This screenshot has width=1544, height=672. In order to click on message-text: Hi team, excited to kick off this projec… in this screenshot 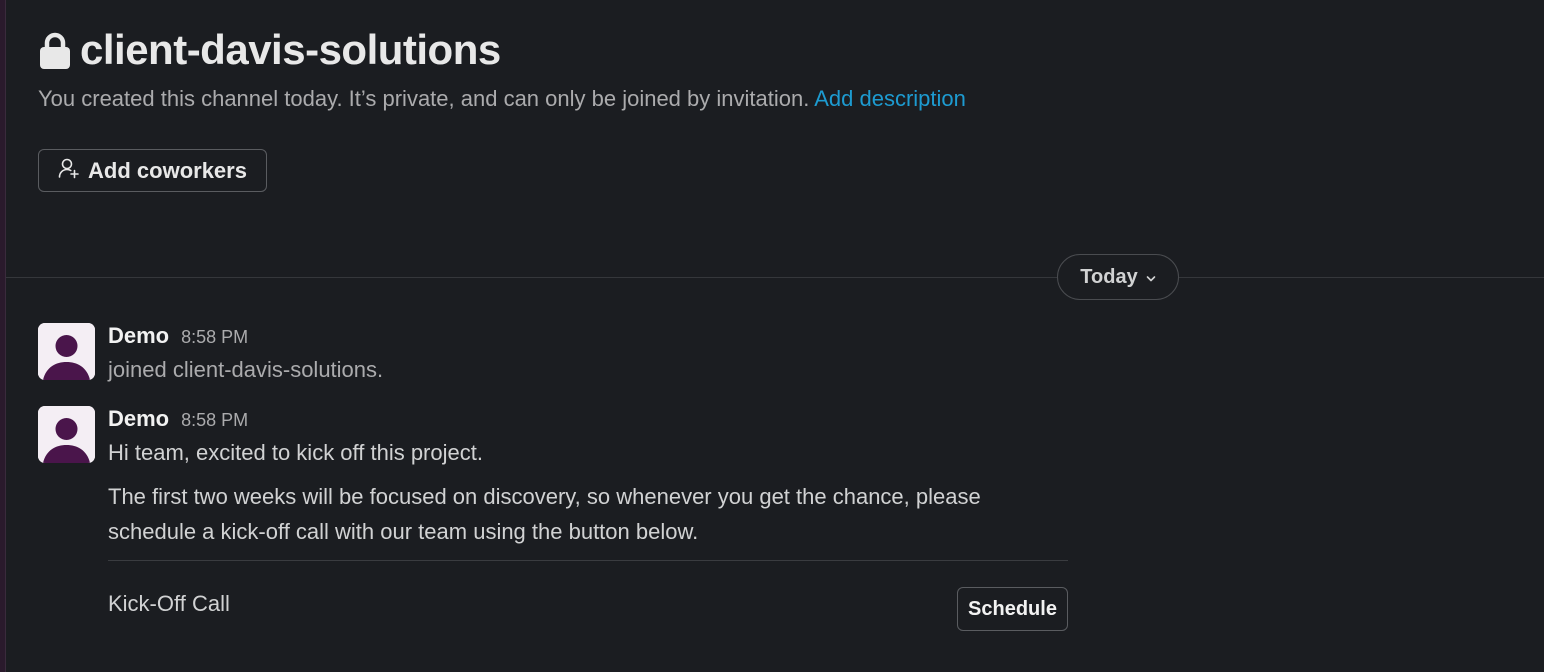, I will do `click(295, 452)`.